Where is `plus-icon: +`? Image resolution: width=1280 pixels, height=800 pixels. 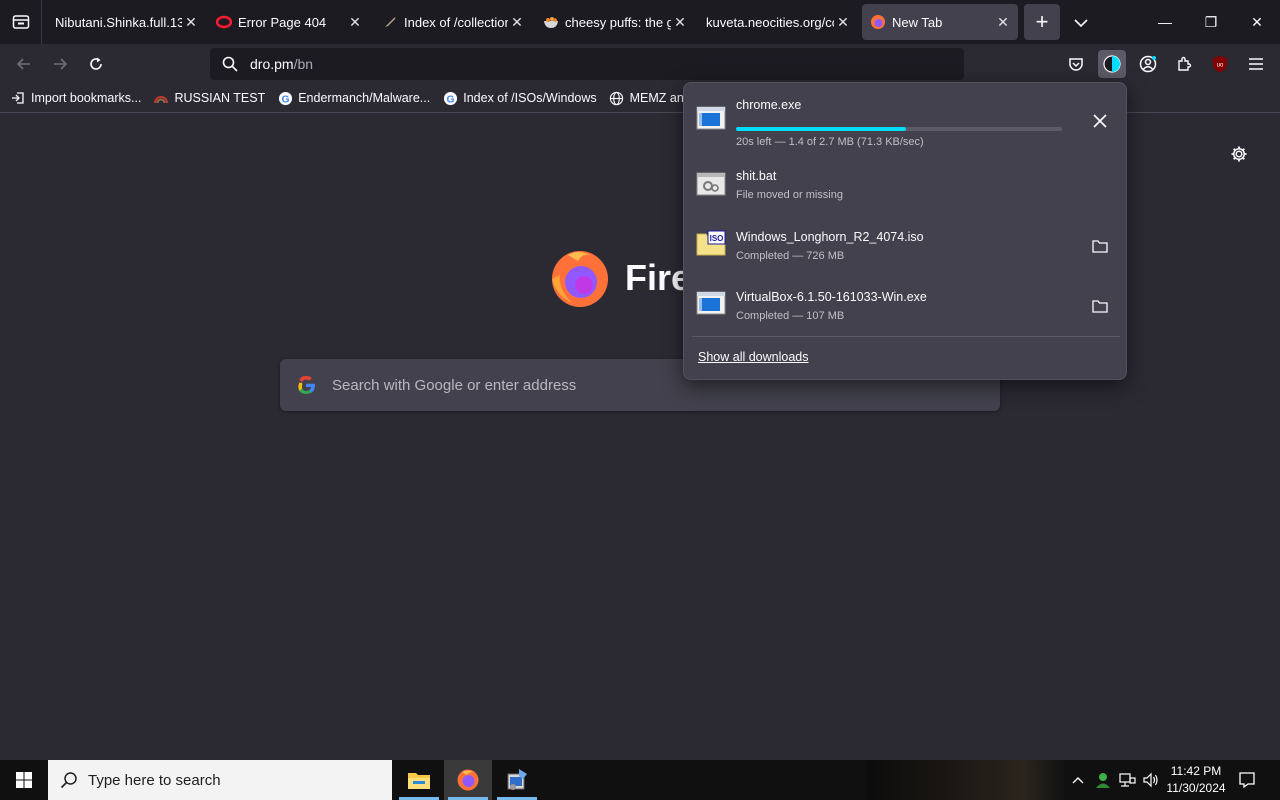
plus-icon: + is located at coordinates (1042, 21).